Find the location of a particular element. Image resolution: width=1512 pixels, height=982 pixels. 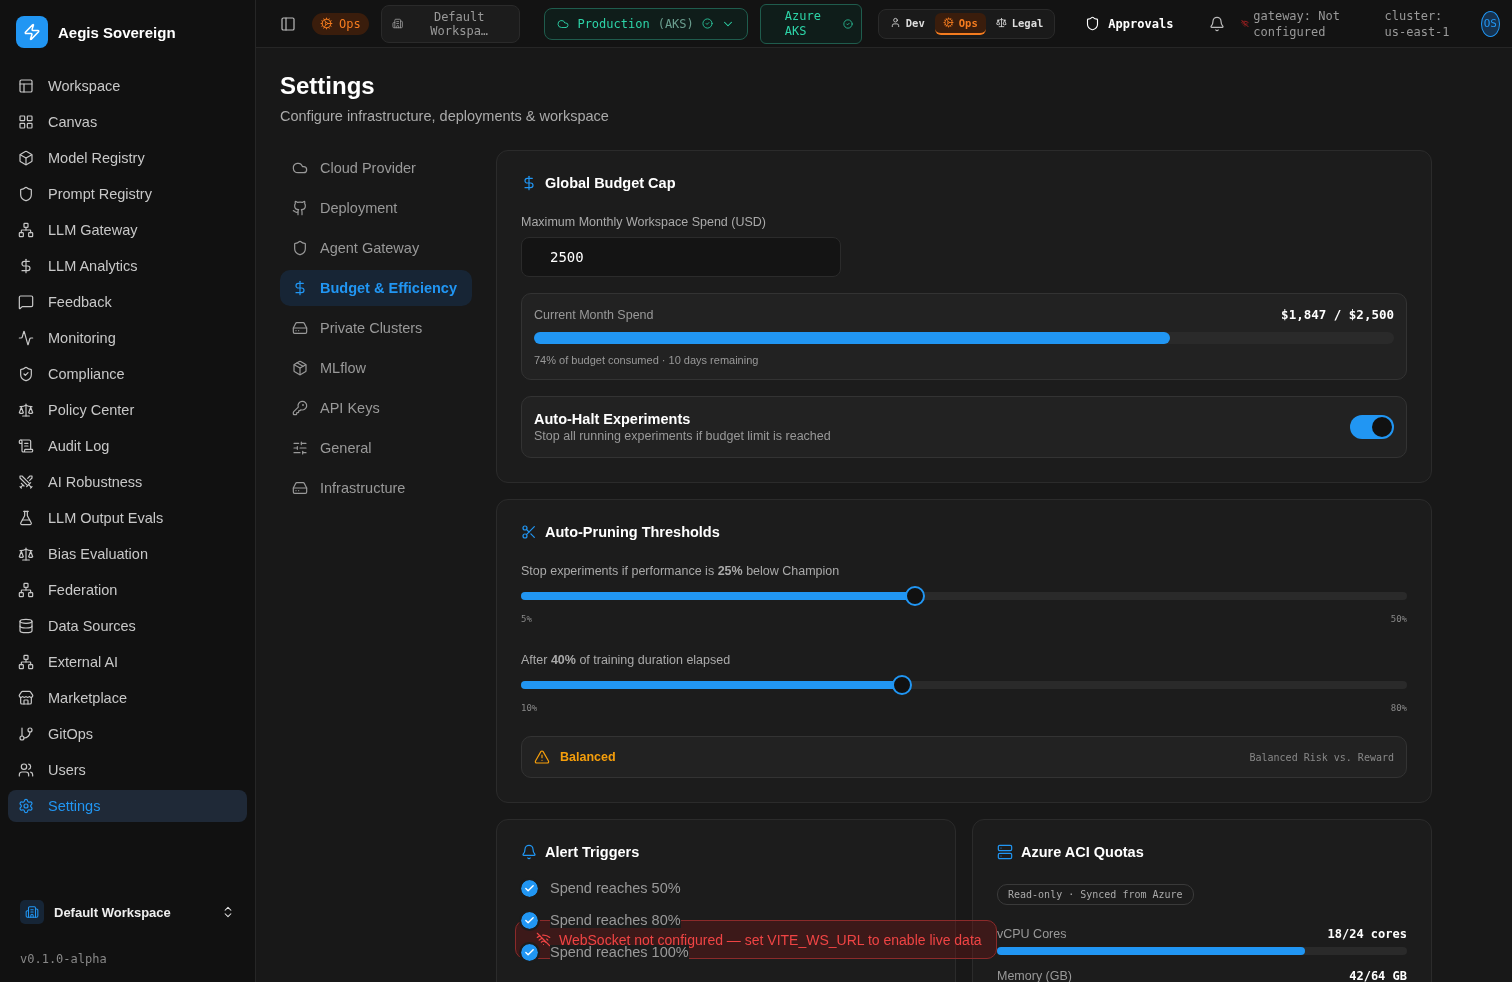

approvals-button: Approvals is located at coordinates (1129, 23).